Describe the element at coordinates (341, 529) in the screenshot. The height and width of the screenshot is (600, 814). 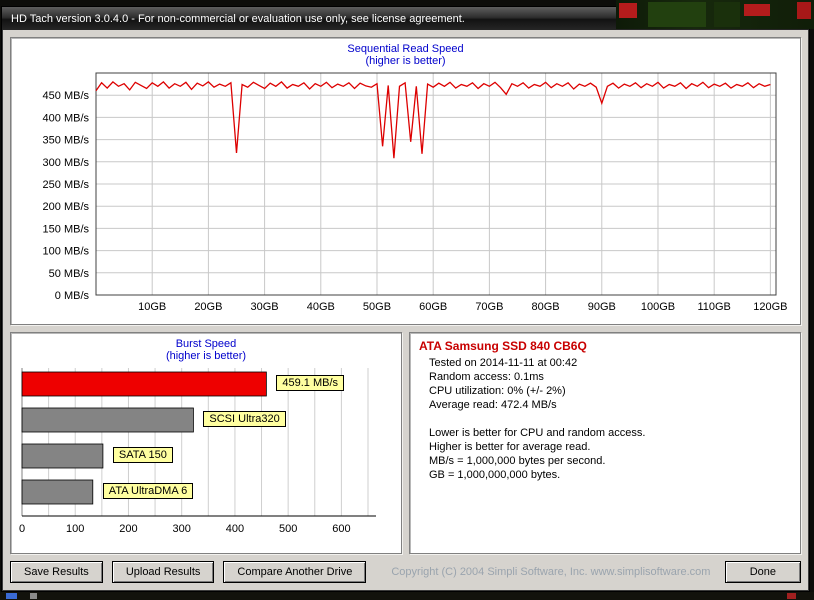
I see `x-tick-label: 600` at that location.